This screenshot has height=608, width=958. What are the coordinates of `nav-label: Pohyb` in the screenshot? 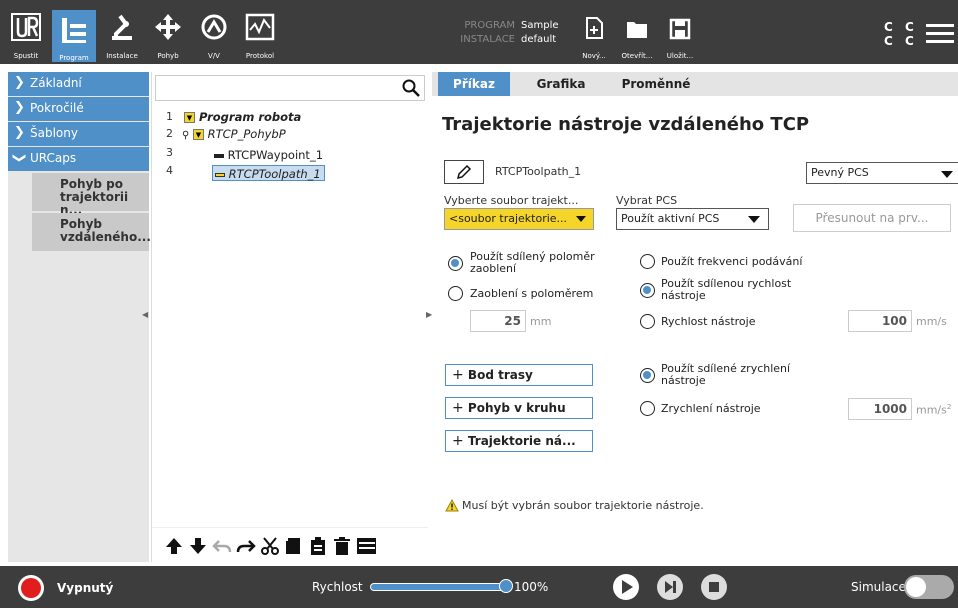 It's located at (168, 56).